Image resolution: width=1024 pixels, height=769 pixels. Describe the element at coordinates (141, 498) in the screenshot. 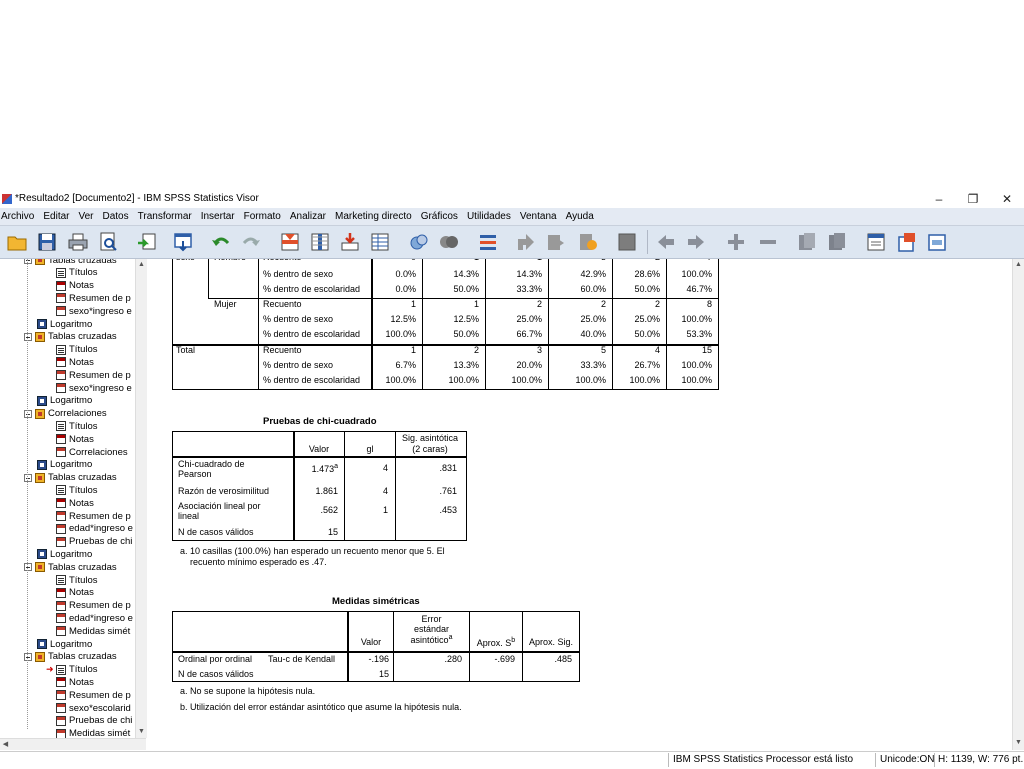

I see `outline-vertical-scrollbar: ▲ ▼` at that location.